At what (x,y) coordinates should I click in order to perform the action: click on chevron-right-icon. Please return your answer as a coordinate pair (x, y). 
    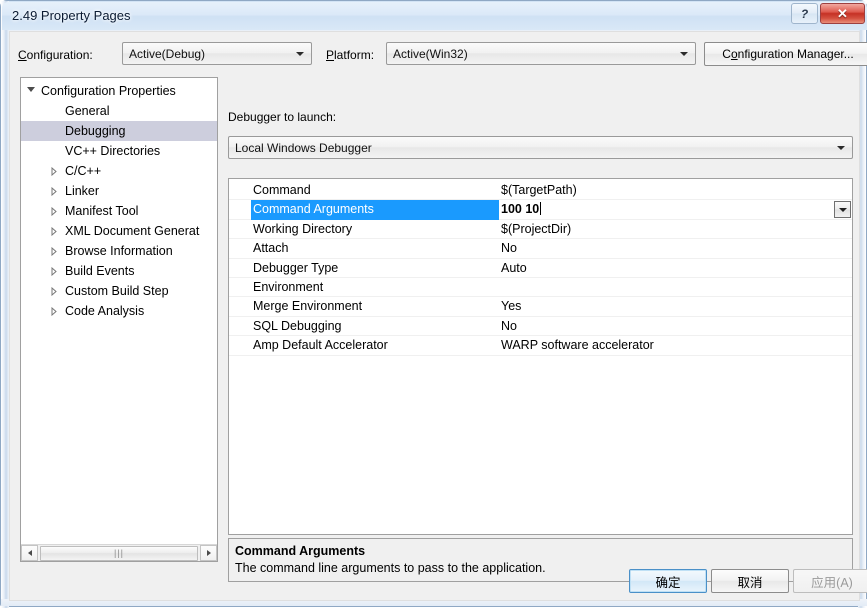
    Looking at the image, I should click on (208, 553).